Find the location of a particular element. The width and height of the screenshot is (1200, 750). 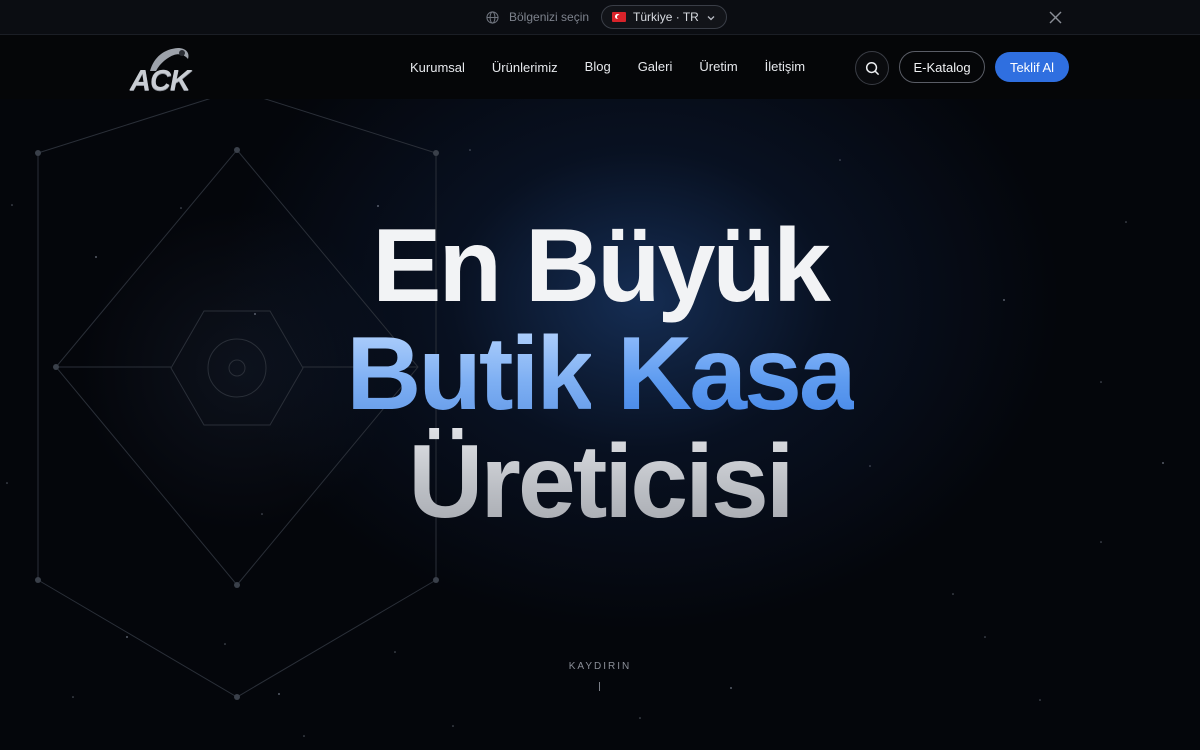

nav-item-blog: Blog is located at coordinates (598, 67).